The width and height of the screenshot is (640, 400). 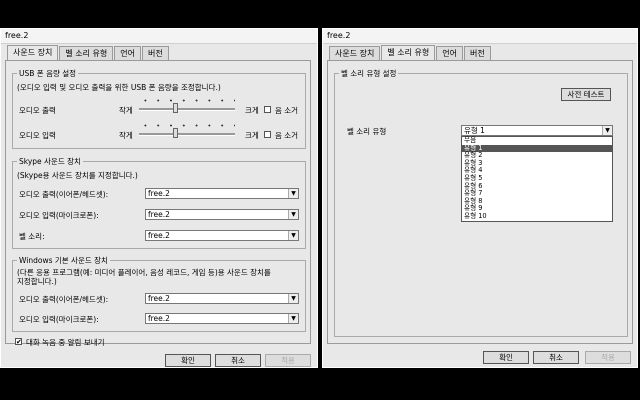 What do you see at coordinates (267, 109) in the screenshot?
I see `audio-output-mute-checkbox` at bounding box center [267, 109].